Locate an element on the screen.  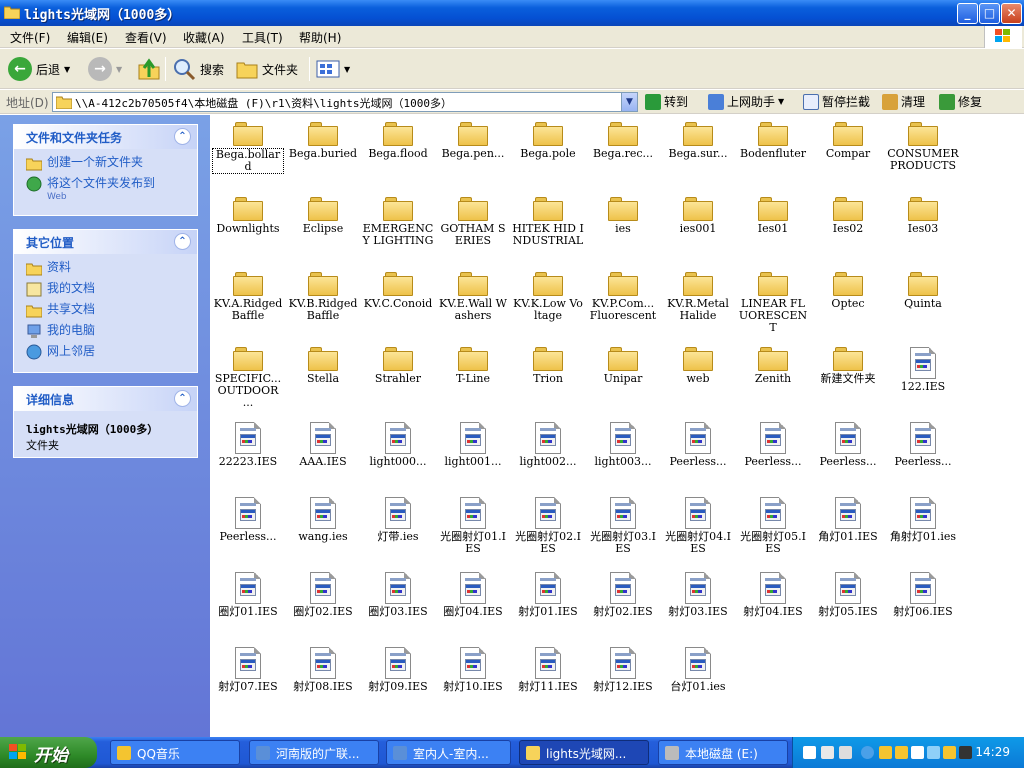
ies-file-item: 射灯05.IES is located at coordinates (848, 595).